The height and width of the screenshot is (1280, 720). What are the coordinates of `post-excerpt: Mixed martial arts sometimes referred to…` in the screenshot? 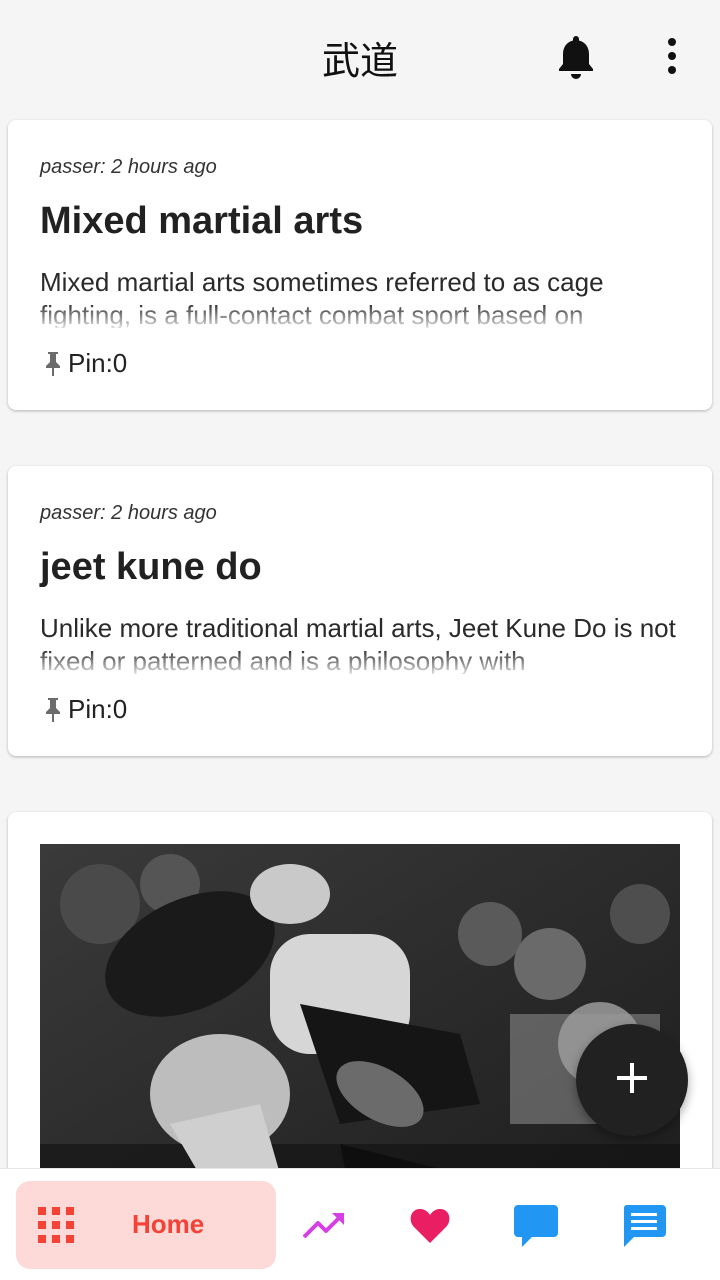 It's located at (322, 297).